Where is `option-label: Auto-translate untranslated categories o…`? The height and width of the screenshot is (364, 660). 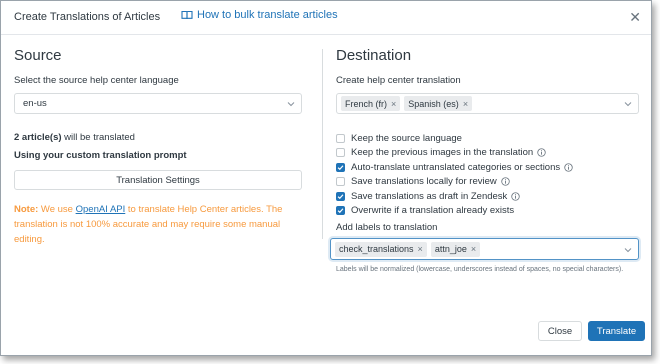 option-label: Auto-translate untranslated categories o… is located at coordinates (456, 167).